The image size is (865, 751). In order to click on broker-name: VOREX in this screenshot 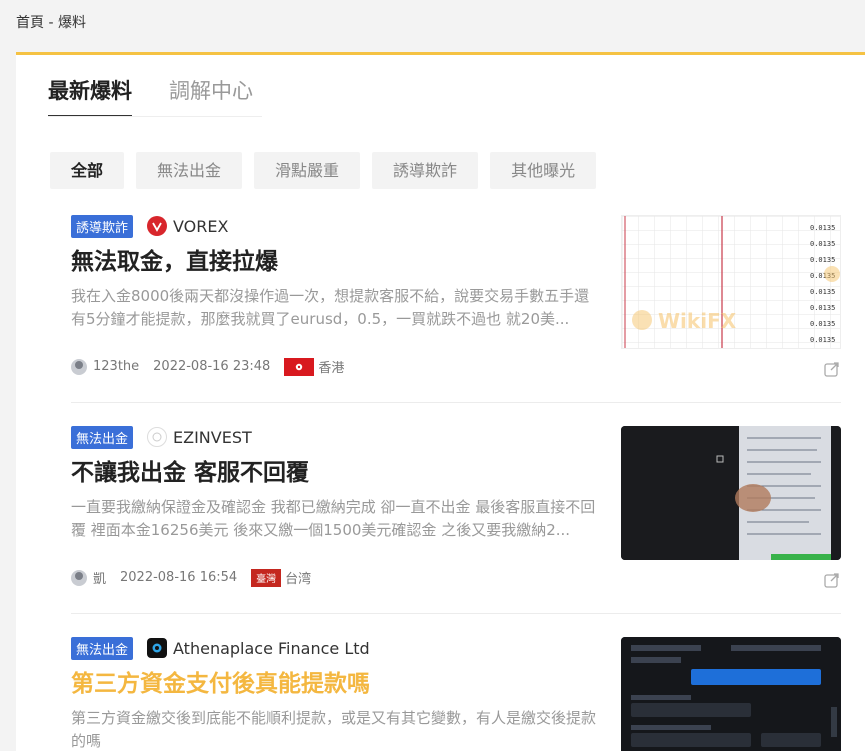, I will do `click(200, 226)`.